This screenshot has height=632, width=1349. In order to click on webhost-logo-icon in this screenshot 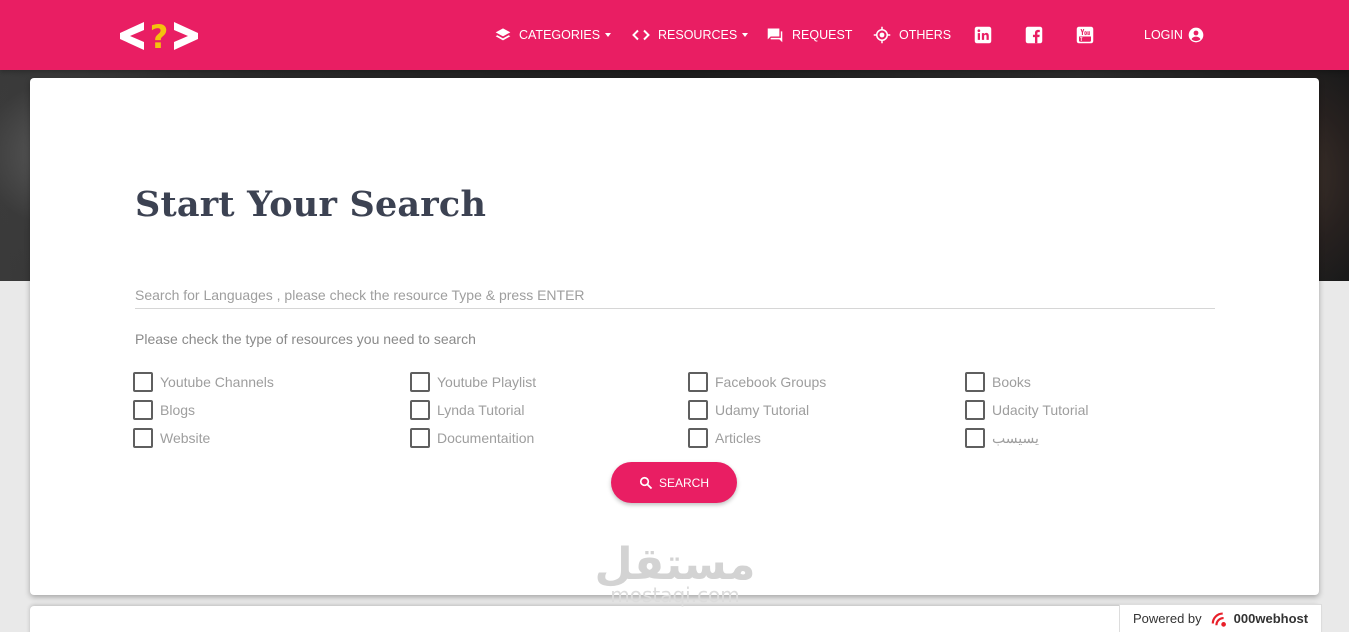, I will do `click(1218, 619)`.